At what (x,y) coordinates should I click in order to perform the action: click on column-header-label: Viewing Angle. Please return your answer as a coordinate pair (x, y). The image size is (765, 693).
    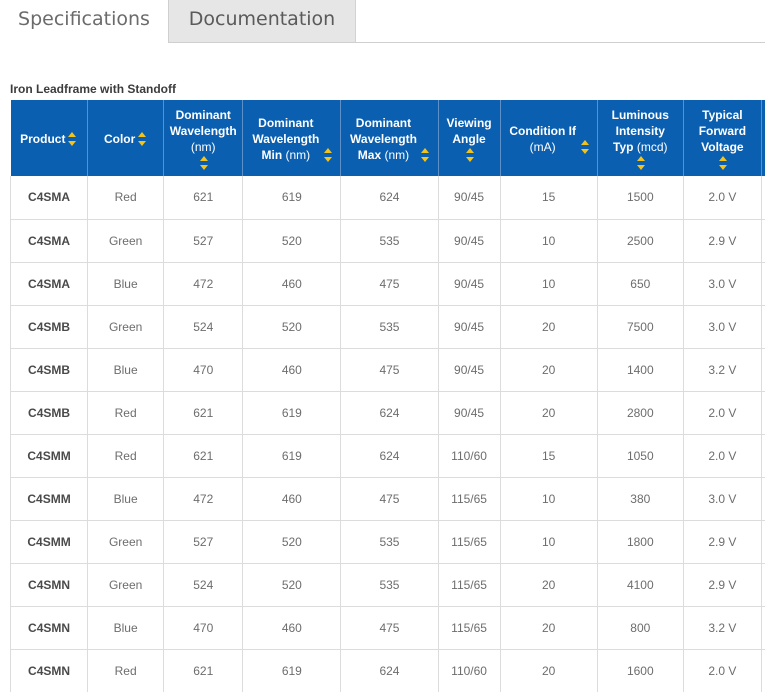
    Looking at the image, I should click on (469, 131).